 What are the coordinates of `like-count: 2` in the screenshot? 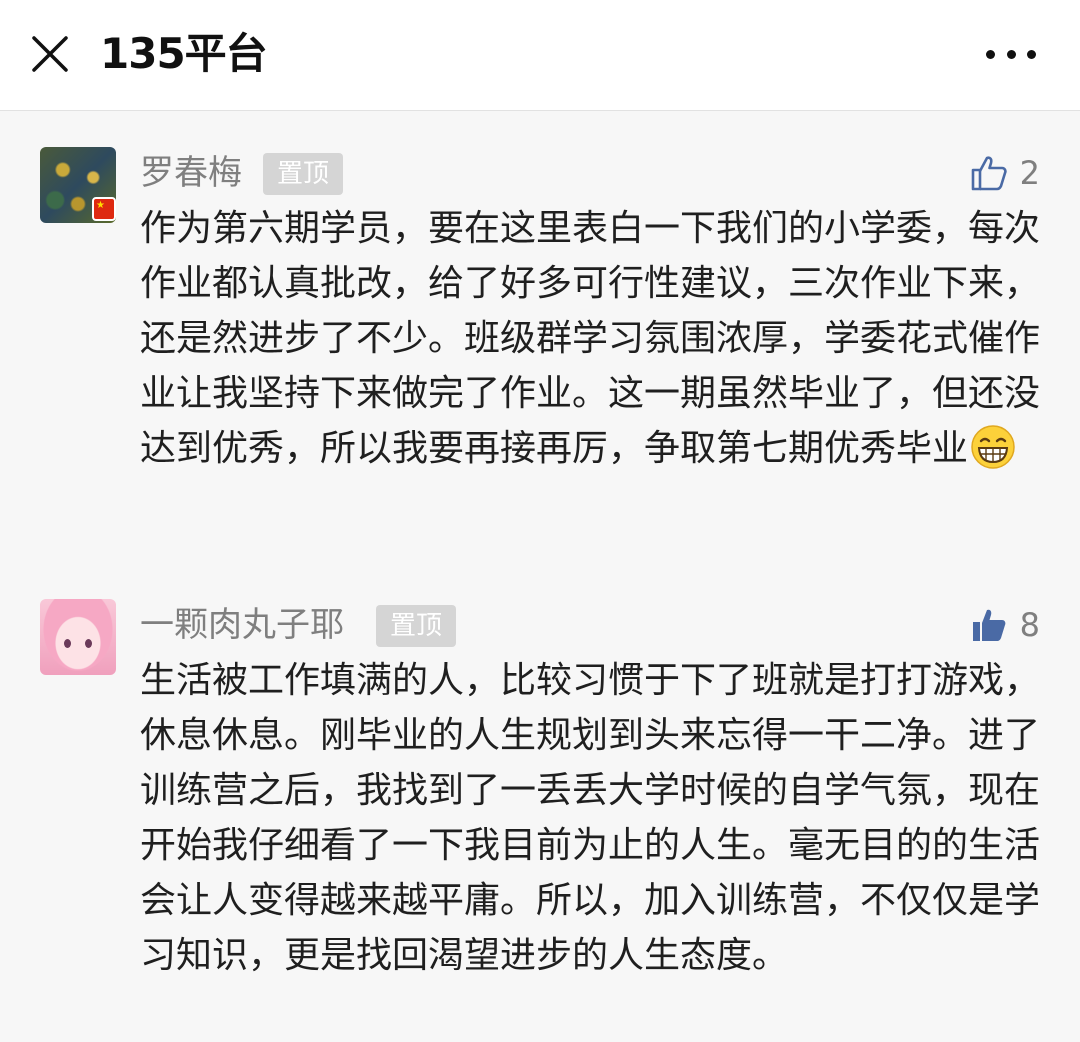 It's located at (1029, 173).